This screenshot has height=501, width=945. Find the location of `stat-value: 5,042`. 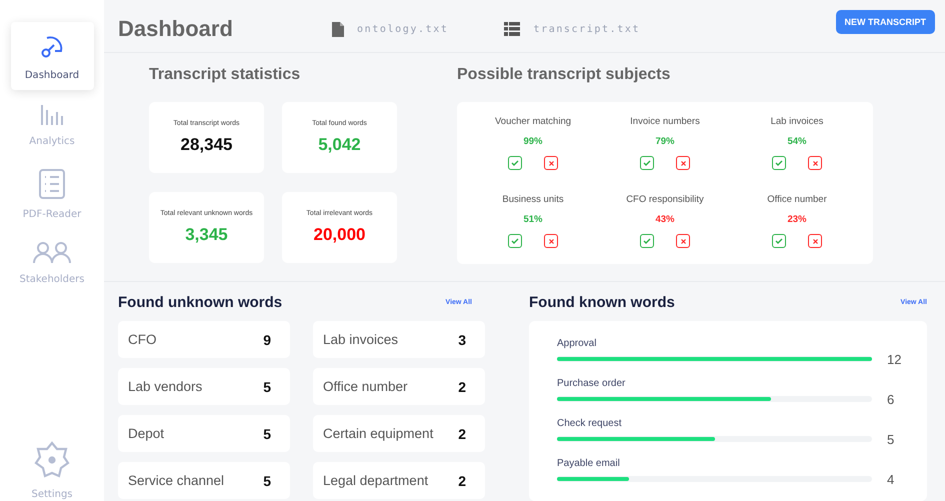

stat-value: 5,042 is located at coordinates (339, 145).